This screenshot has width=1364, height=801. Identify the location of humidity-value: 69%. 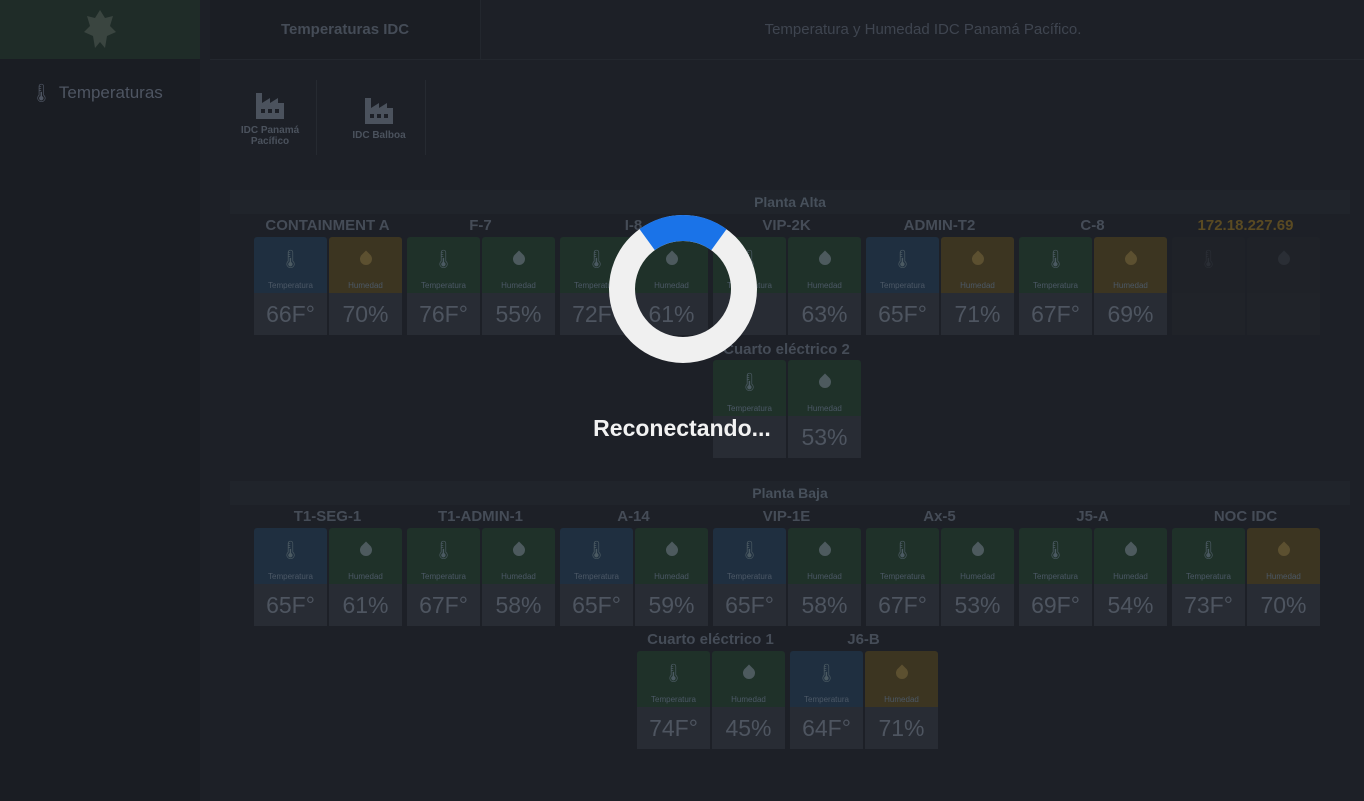
(1130, 314).